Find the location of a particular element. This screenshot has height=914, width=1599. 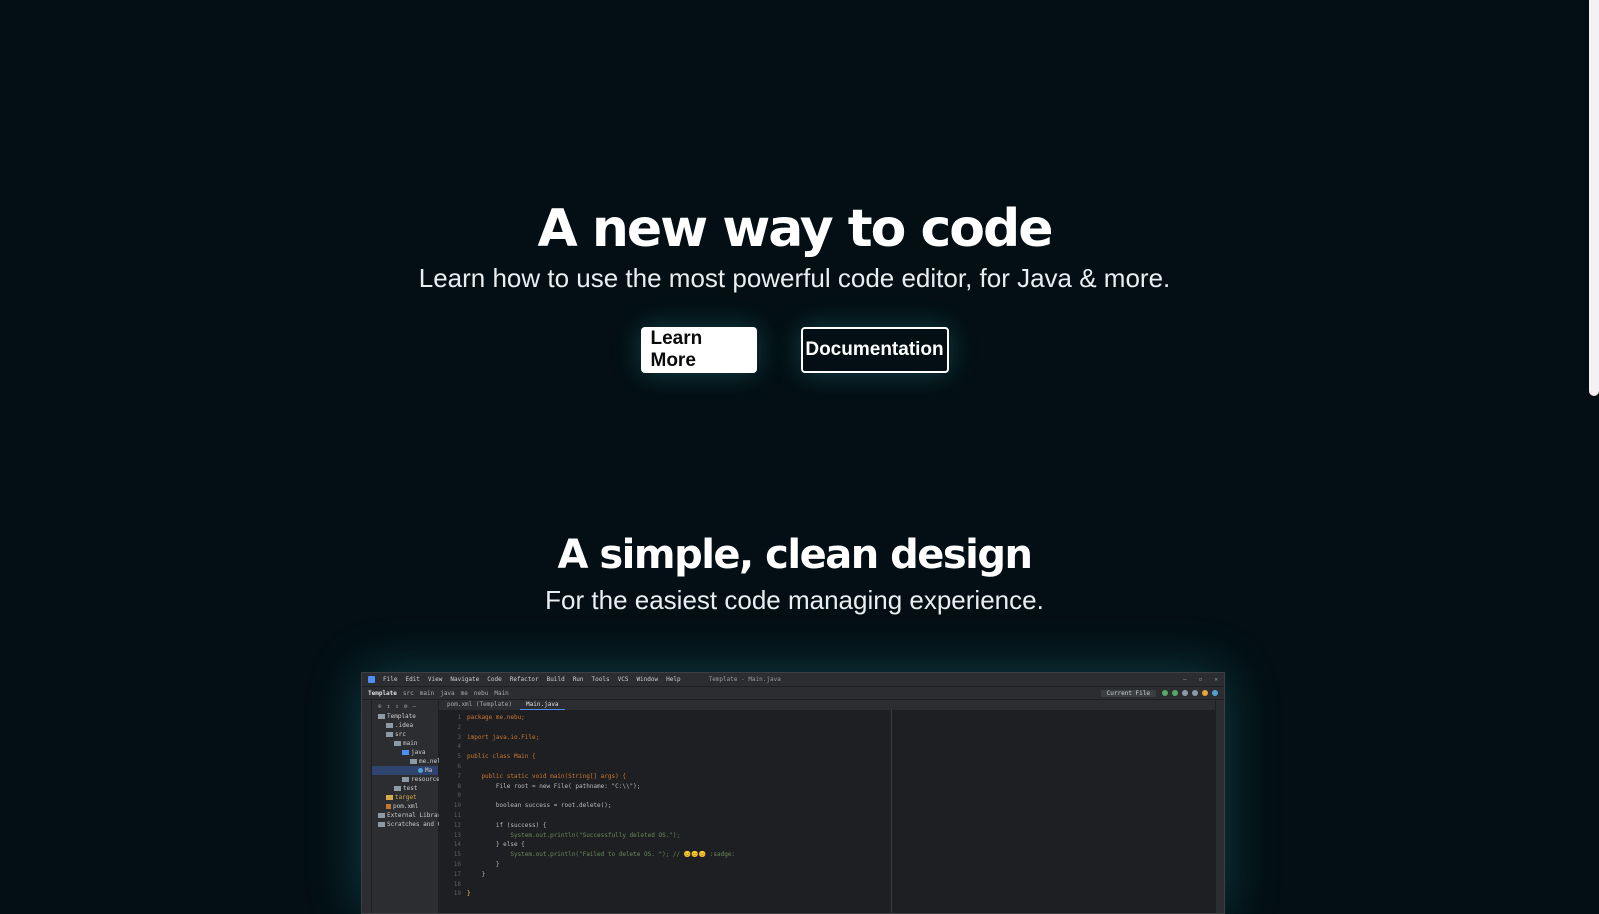

ide-project-toolbar: ⊕ ↕ ⇕ ⚙ — is located at coordinates (405, 707).